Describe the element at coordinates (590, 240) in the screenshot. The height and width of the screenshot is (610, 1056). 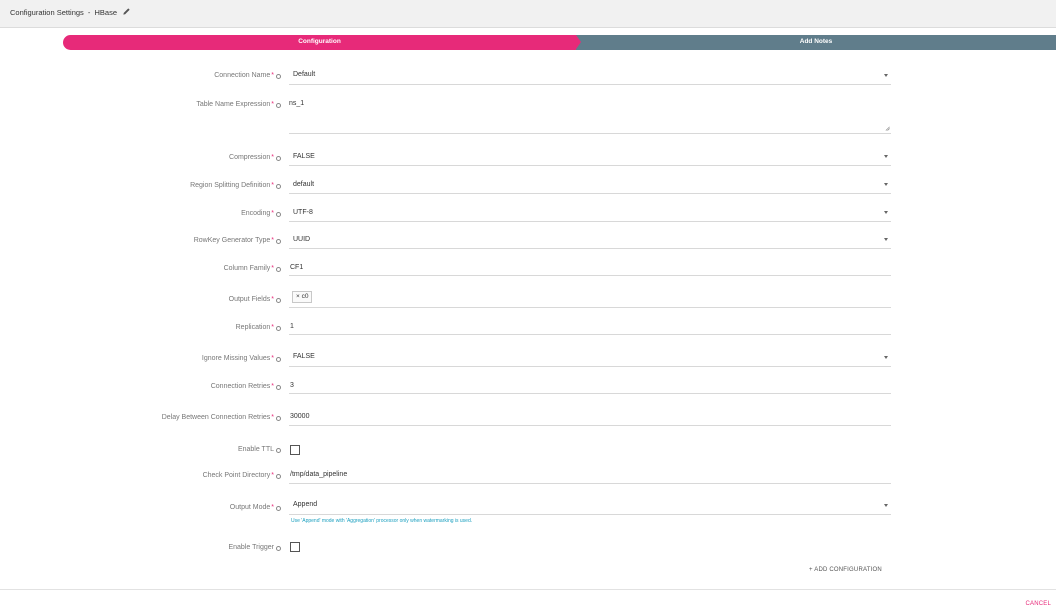
I see `rowkey-generator-select: UUID` at that location.